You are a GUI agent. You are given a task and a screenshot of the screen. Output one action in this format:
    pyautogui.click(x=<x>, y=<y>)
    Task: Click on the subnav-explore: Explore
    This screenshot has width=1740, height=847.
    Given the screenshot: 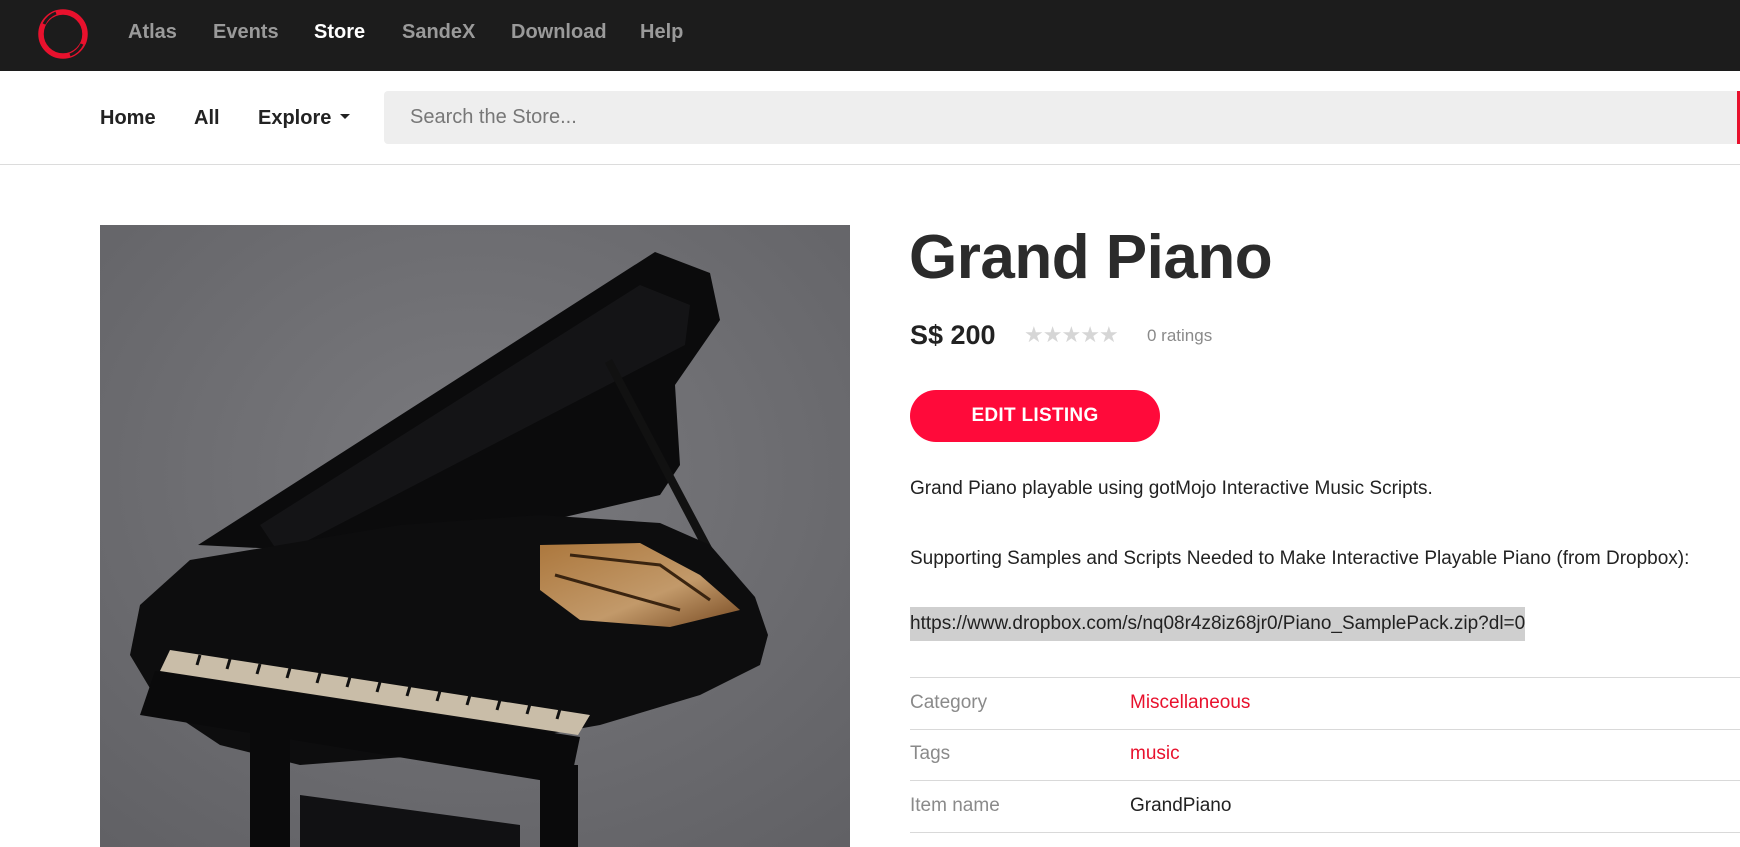 What is the action you would take?
    pyautogui.click(x=304, y=118)
    